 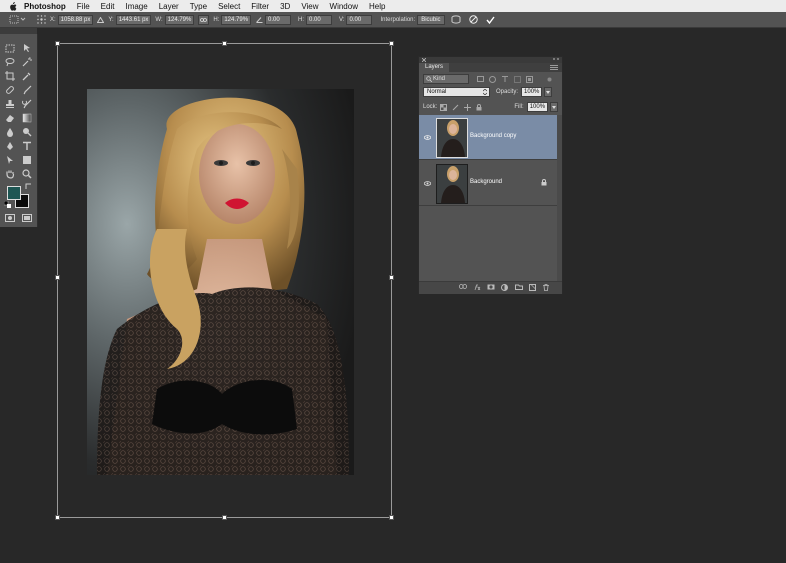 What do you see at coordinates (27, 48) in the screenshot?
I see `move-tool-icon` at bounding box center [27, 48].